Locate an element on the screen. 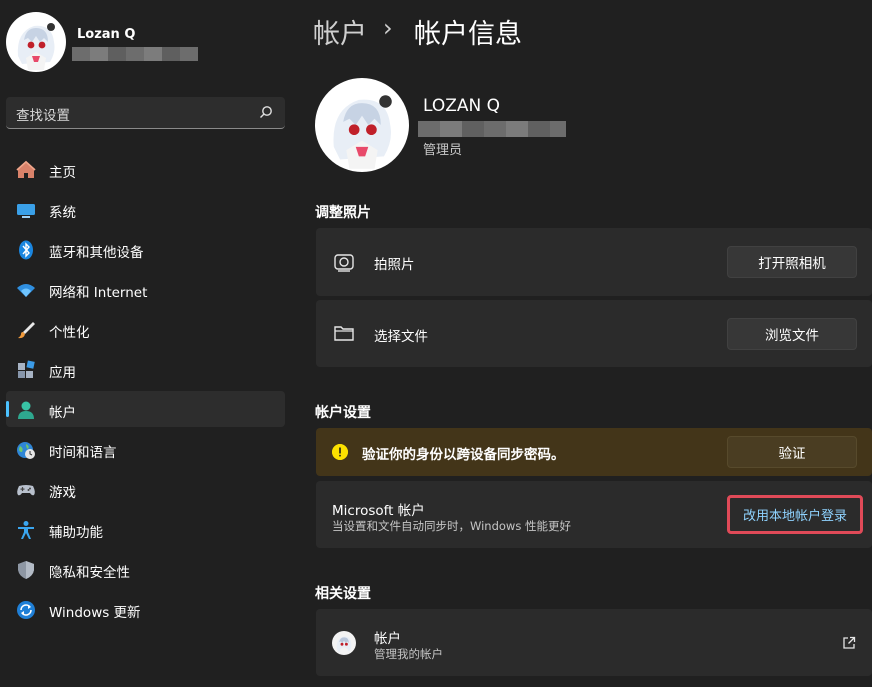 The height and width of the screenshot is (687, 872). search-box: 查找设置 is located at coordinates (145, 113).